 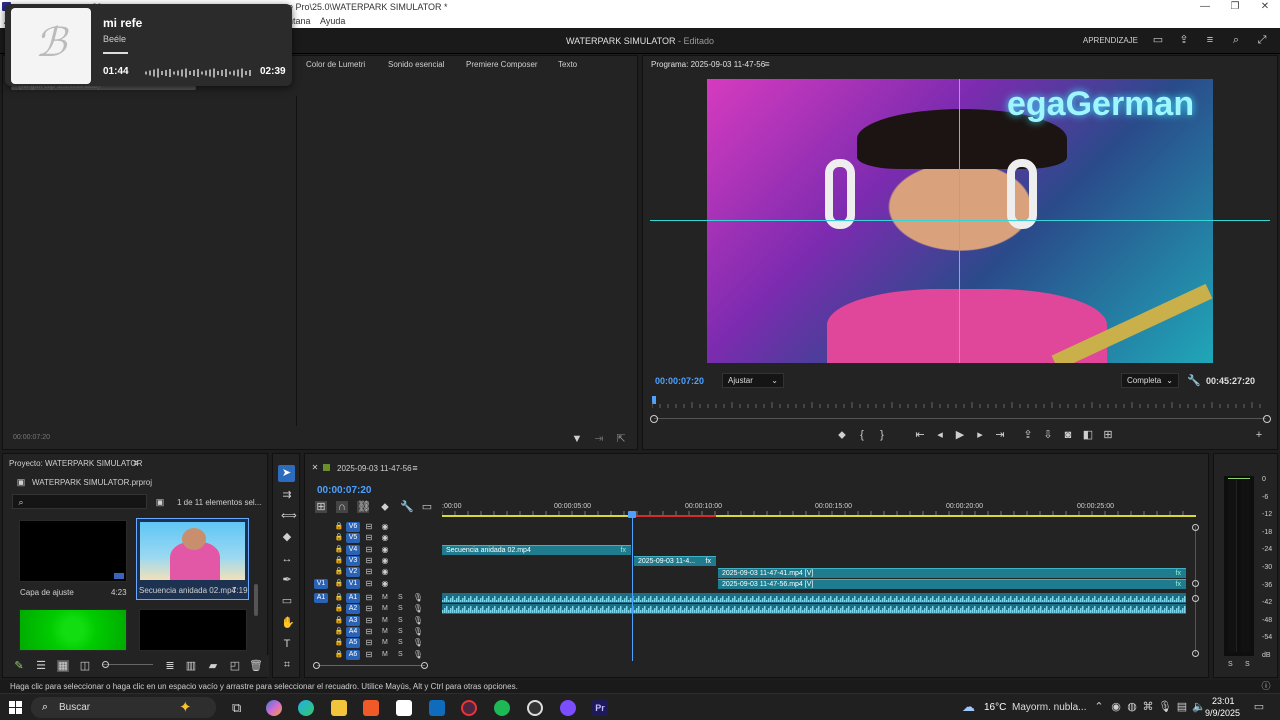 I want to click on automate-icon: ▥, so click(x=191, y=666).